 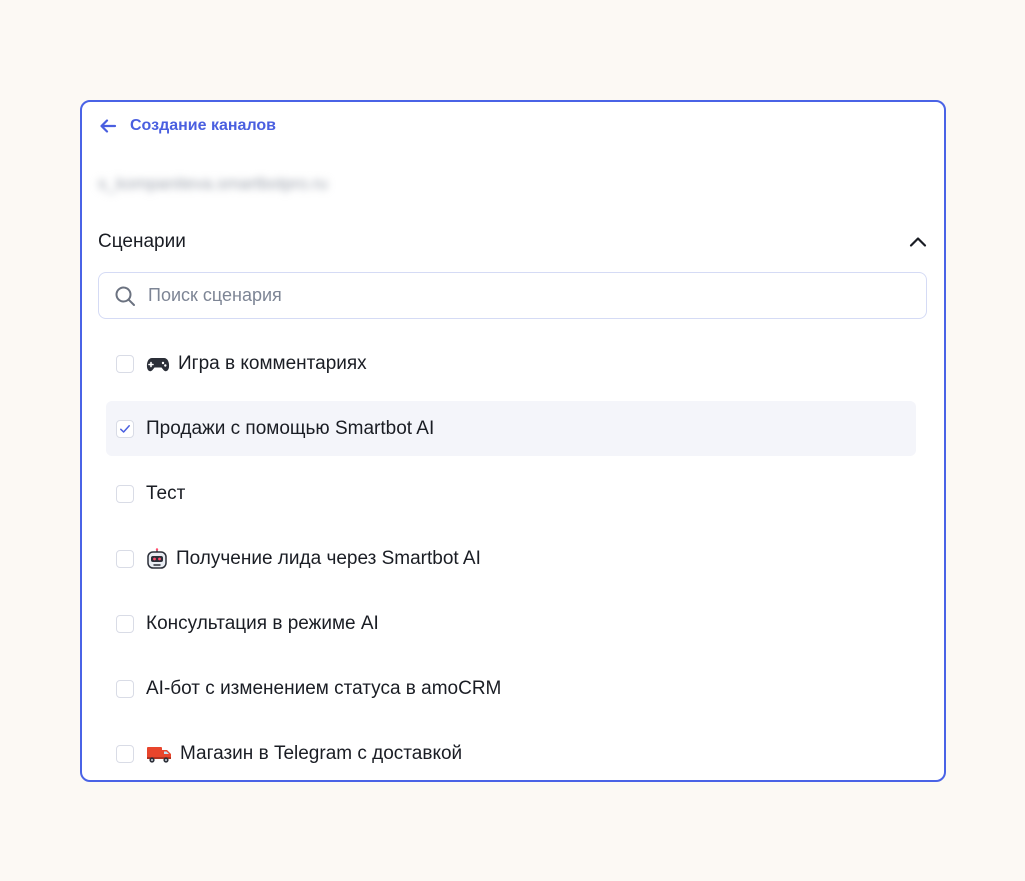 I want to click on account-email: s_kompaniteva.smartbotpro.ru, so click(x=213, y=183).